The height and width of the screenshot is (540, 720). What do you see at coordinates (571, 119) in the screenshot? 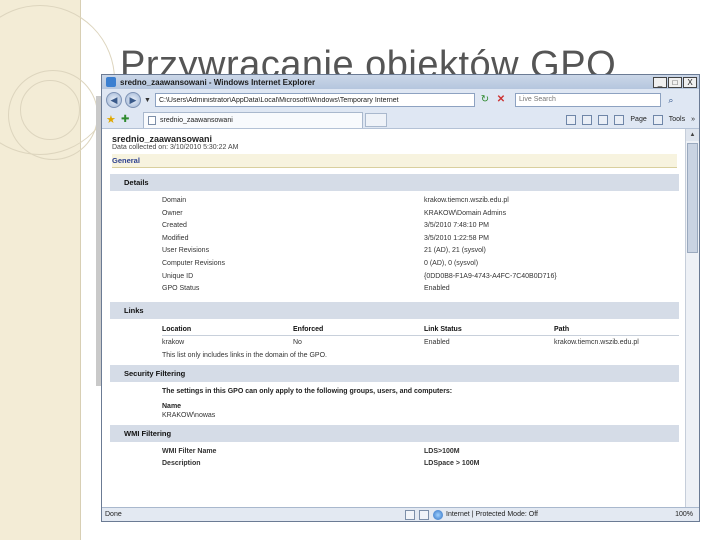
I see `home-icon` at bounding box center [571, 119].